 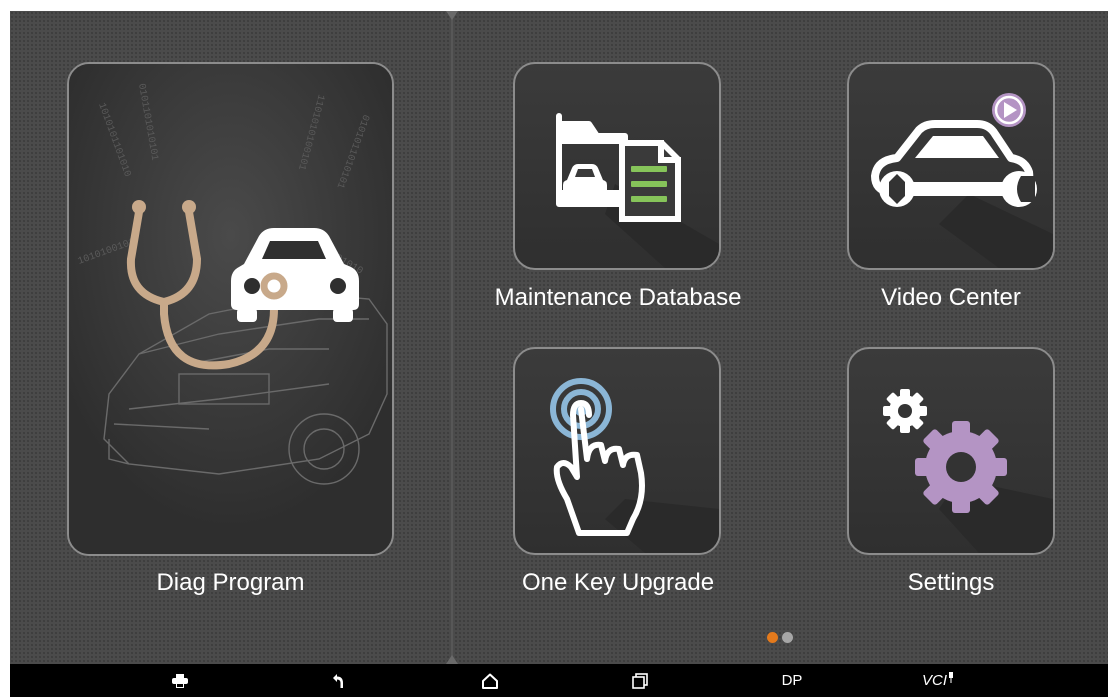 I want to click on vci-status-button: VCI, so click(x=938, y=680).